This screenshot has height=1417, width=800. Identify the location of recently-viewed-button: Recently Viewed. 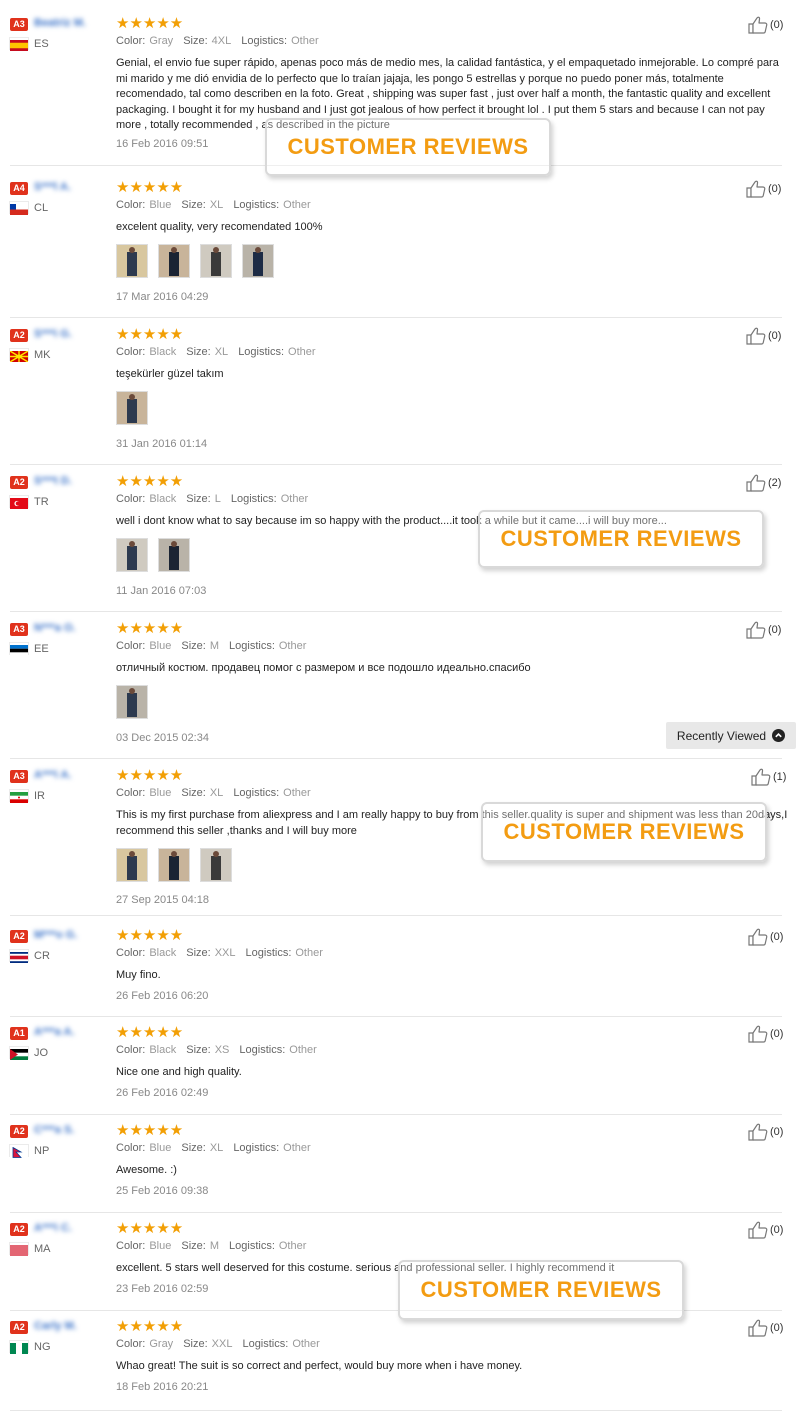
(731, 735).